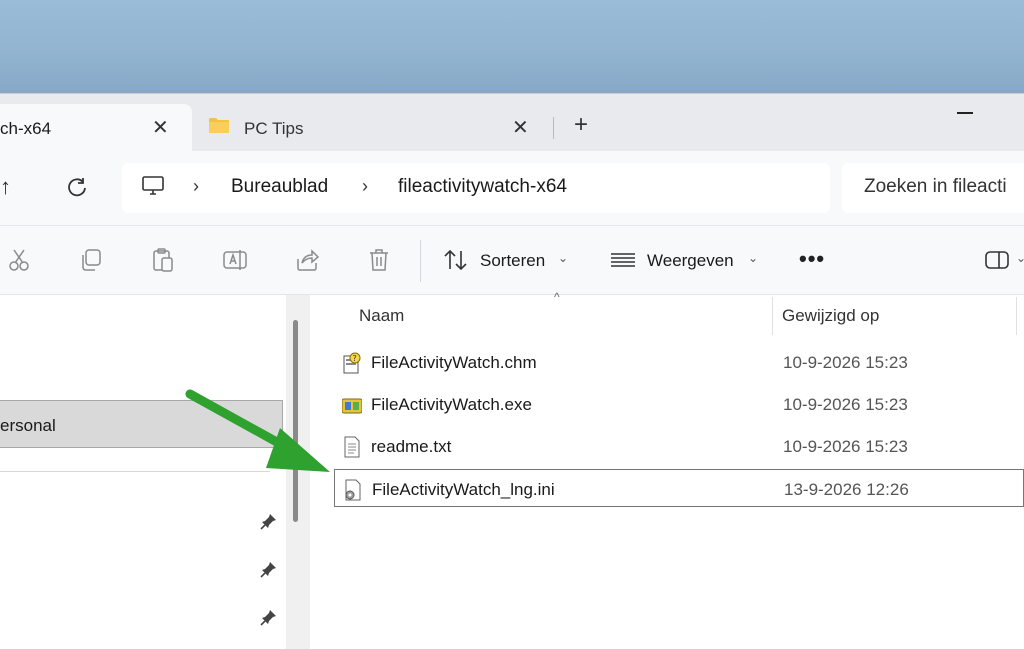 The image size is (1024, 649). I want to click on cut-icon, so click(19, 260).